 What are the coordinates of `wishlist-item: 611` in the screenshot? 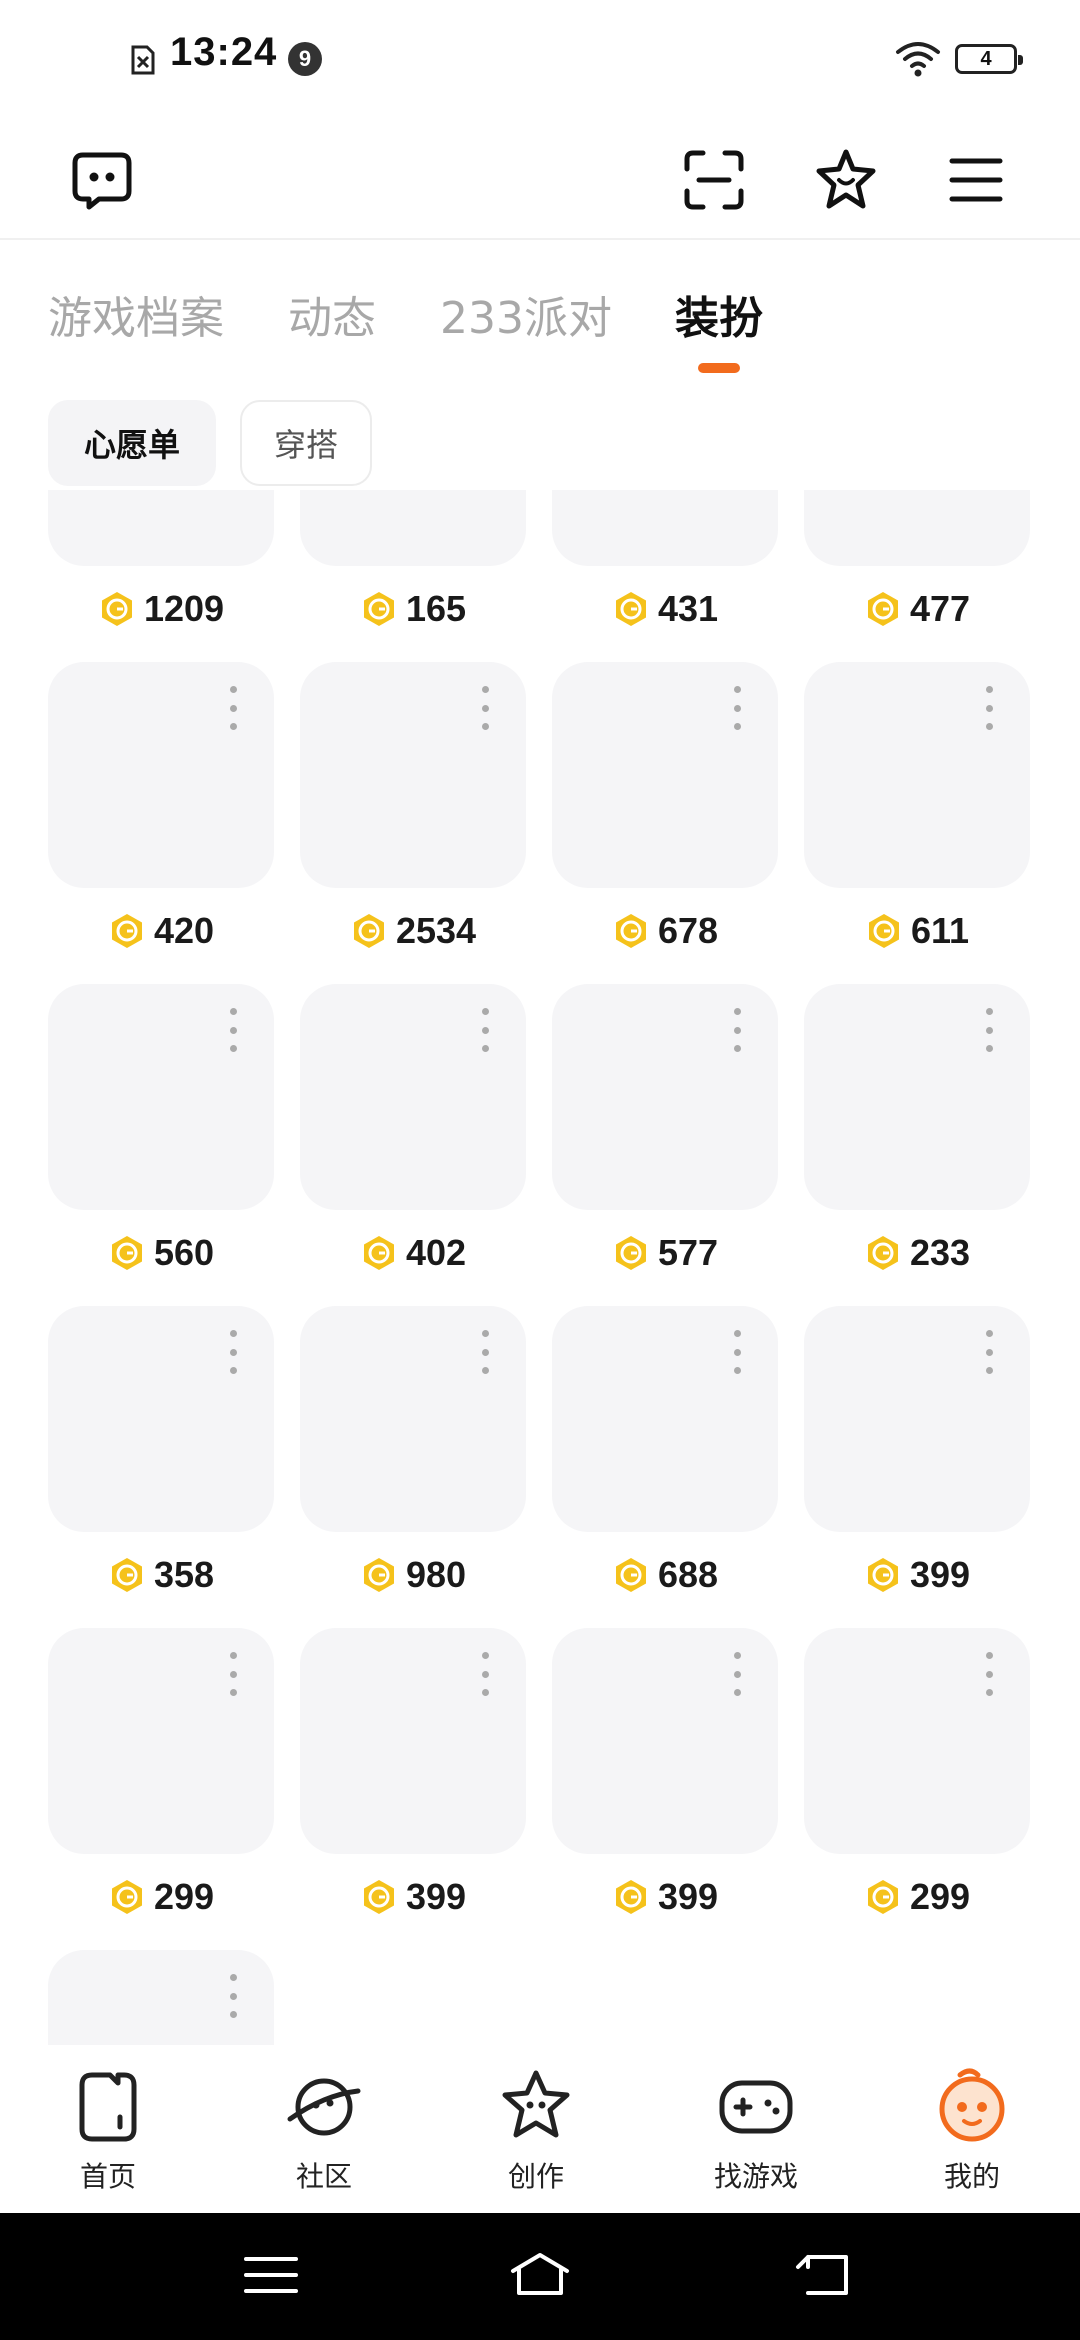 It's located at (917, 823).